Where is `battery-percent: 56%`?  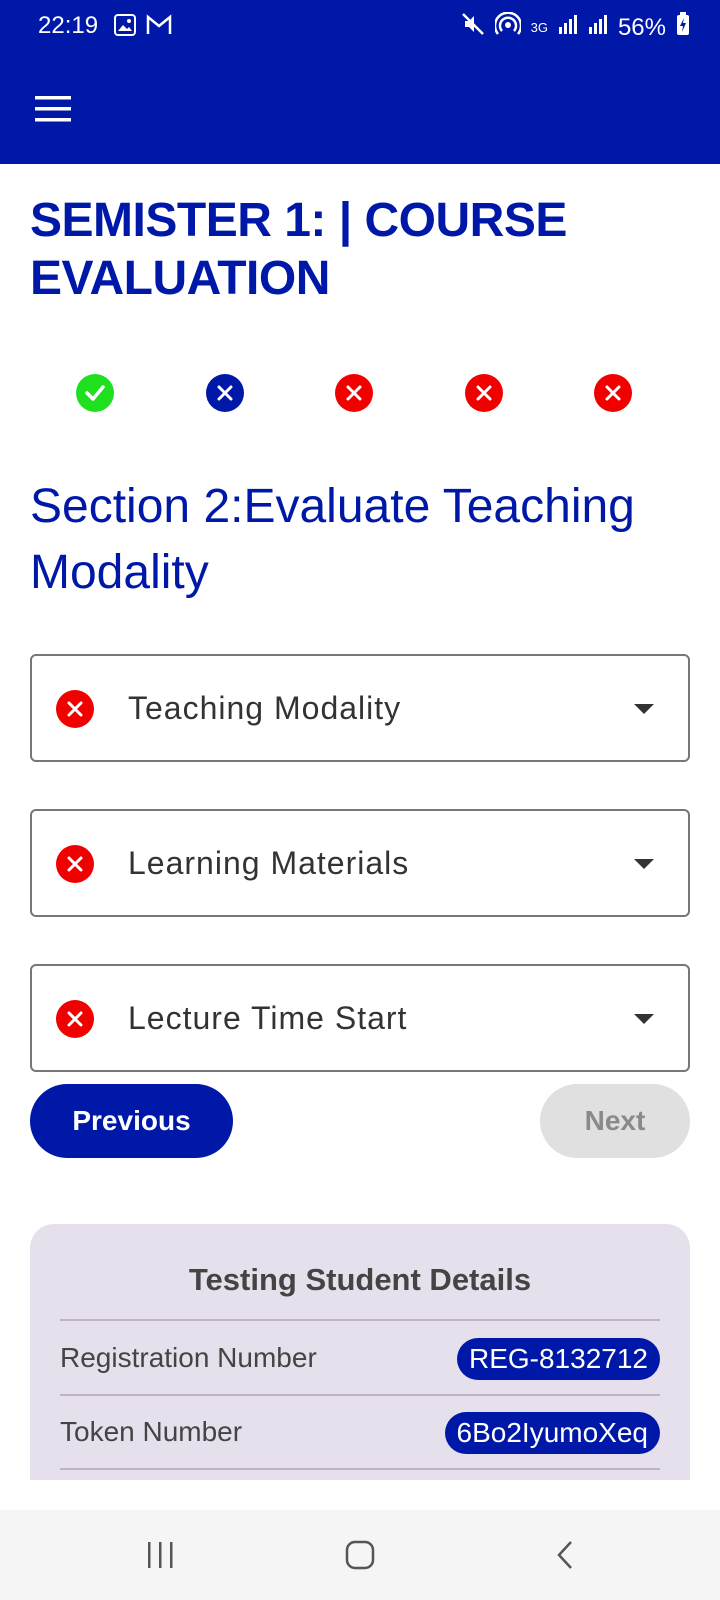 battery-percent: 56% is located at coordinates (641, 27).